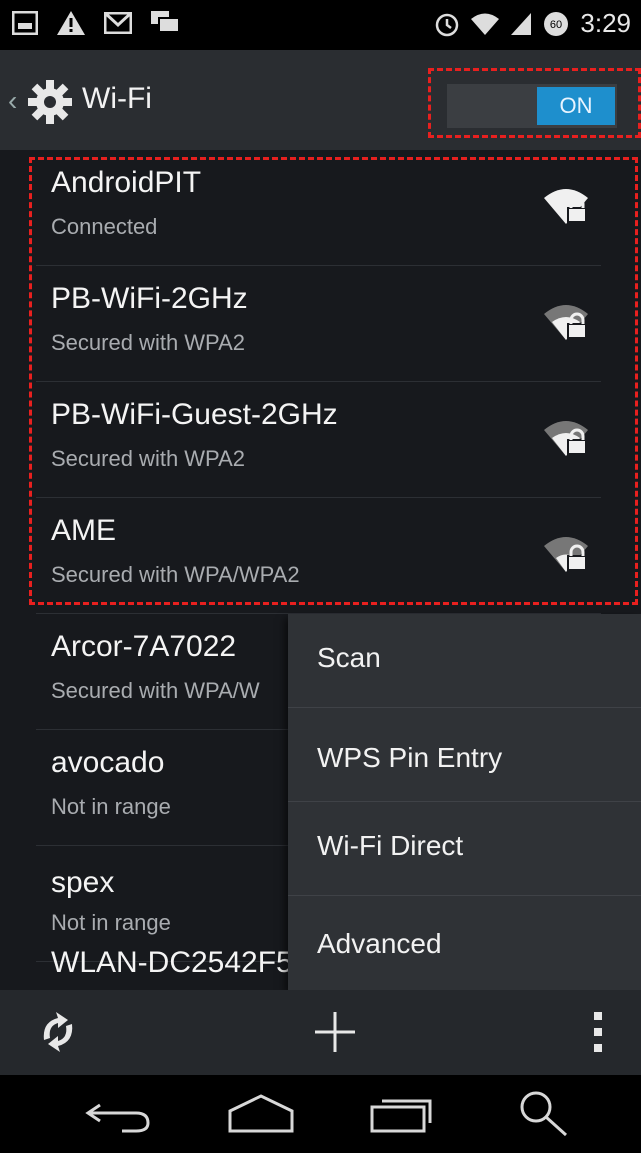  What do you see at coordinates (485, 24) in the screenshot?
I see `wifi-signal-icon` at bounding box center [485, 24].